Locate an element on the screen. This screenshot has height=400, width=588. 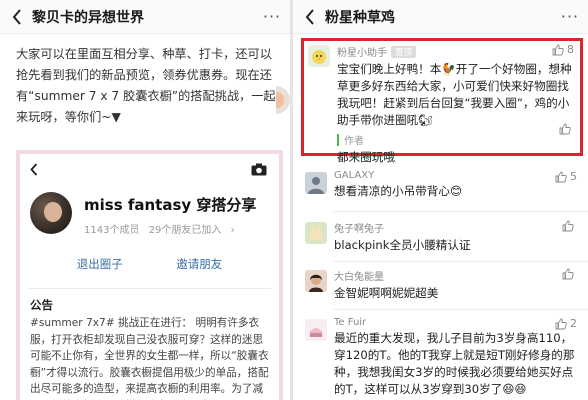
notice-title: 公告 is located at coordinates (41, 305).